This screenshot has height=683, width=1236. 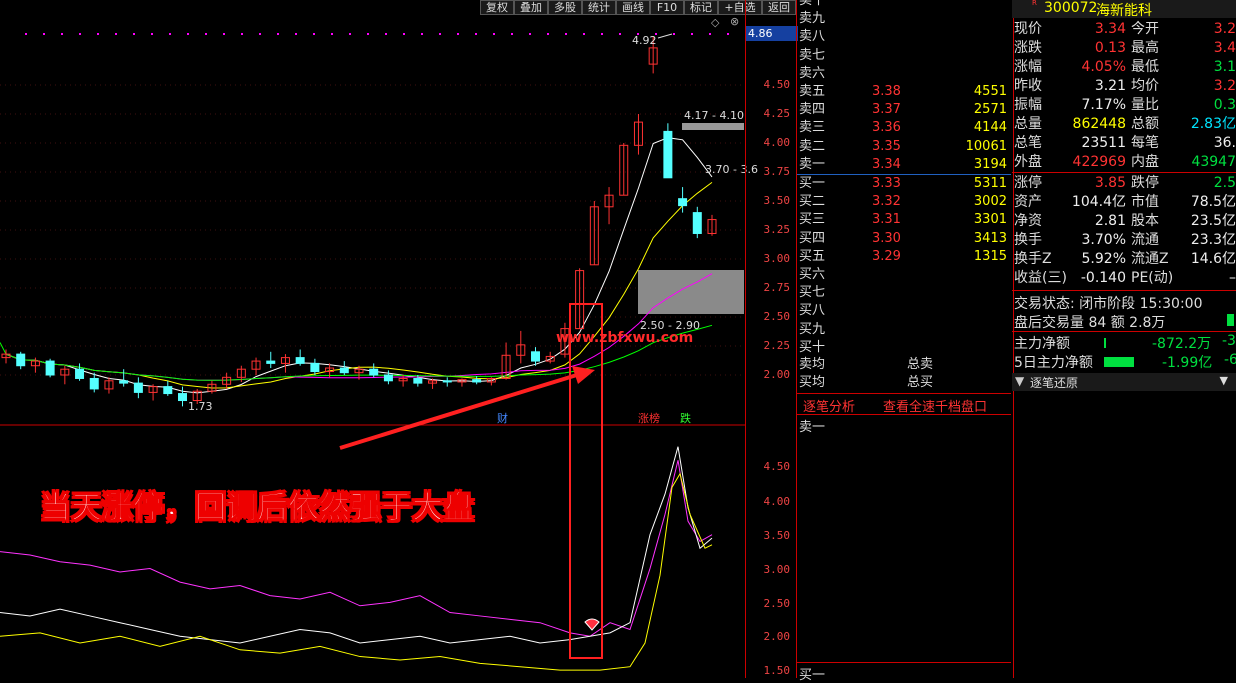 I want to click on sell-level-row: 卖九, so click(x=904, y=19).